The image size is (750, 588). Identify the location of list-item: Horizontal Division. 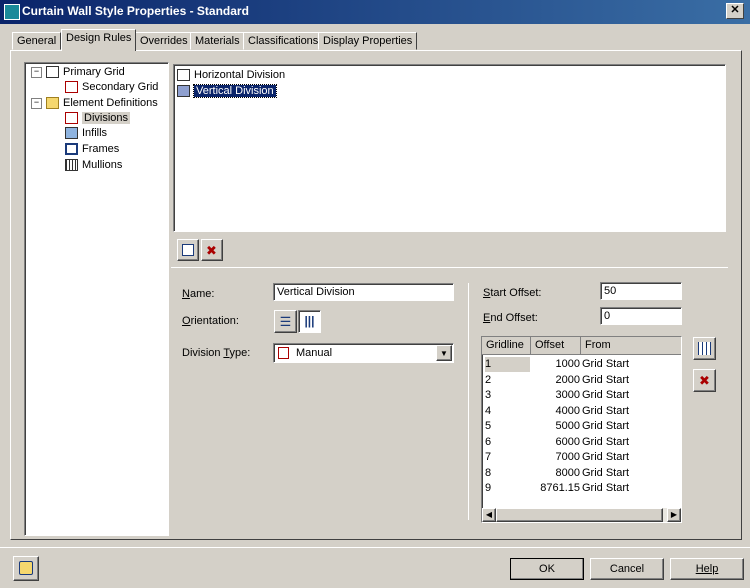
(231, 75).